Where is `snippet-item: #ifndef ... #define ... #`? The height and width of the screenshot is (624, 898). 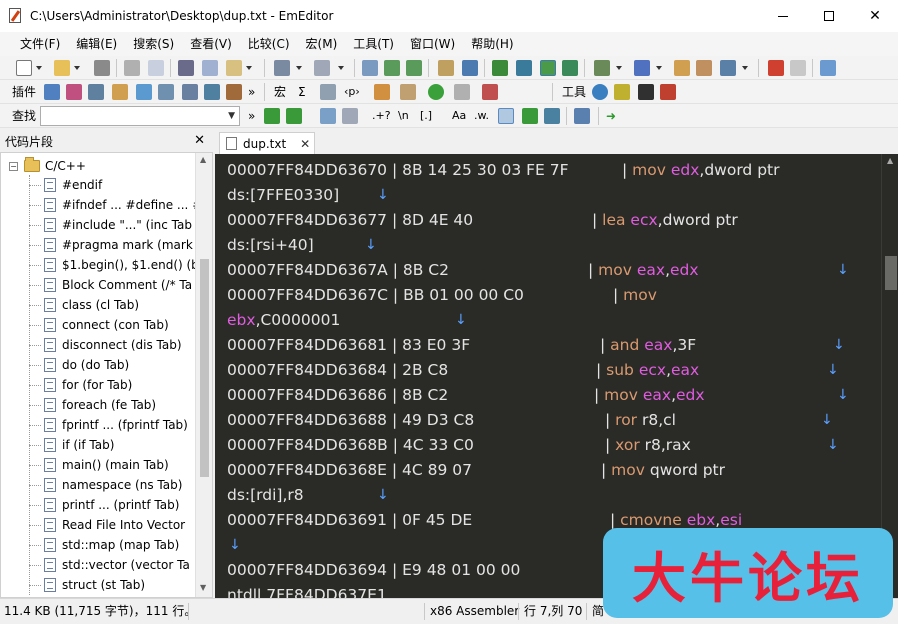 snippet-item: #ifndef ... #define ... # is located at coordinates (115, 205).